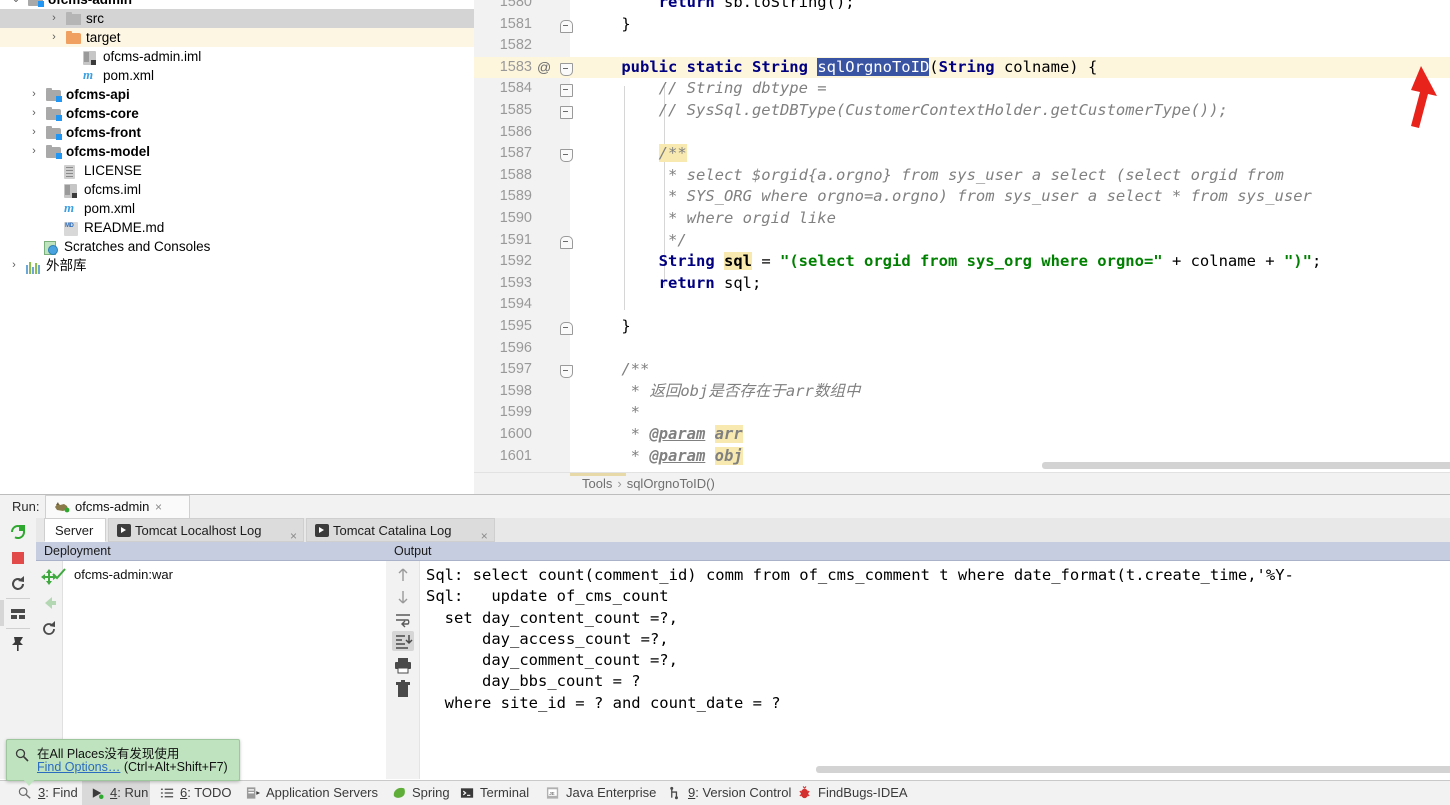 Image resolution: width=1450 pixels, height=805 pixels. Describe the element at coordinates (72, 228) in the screenshot. I see `markdown-file-icon: MD` at that location.